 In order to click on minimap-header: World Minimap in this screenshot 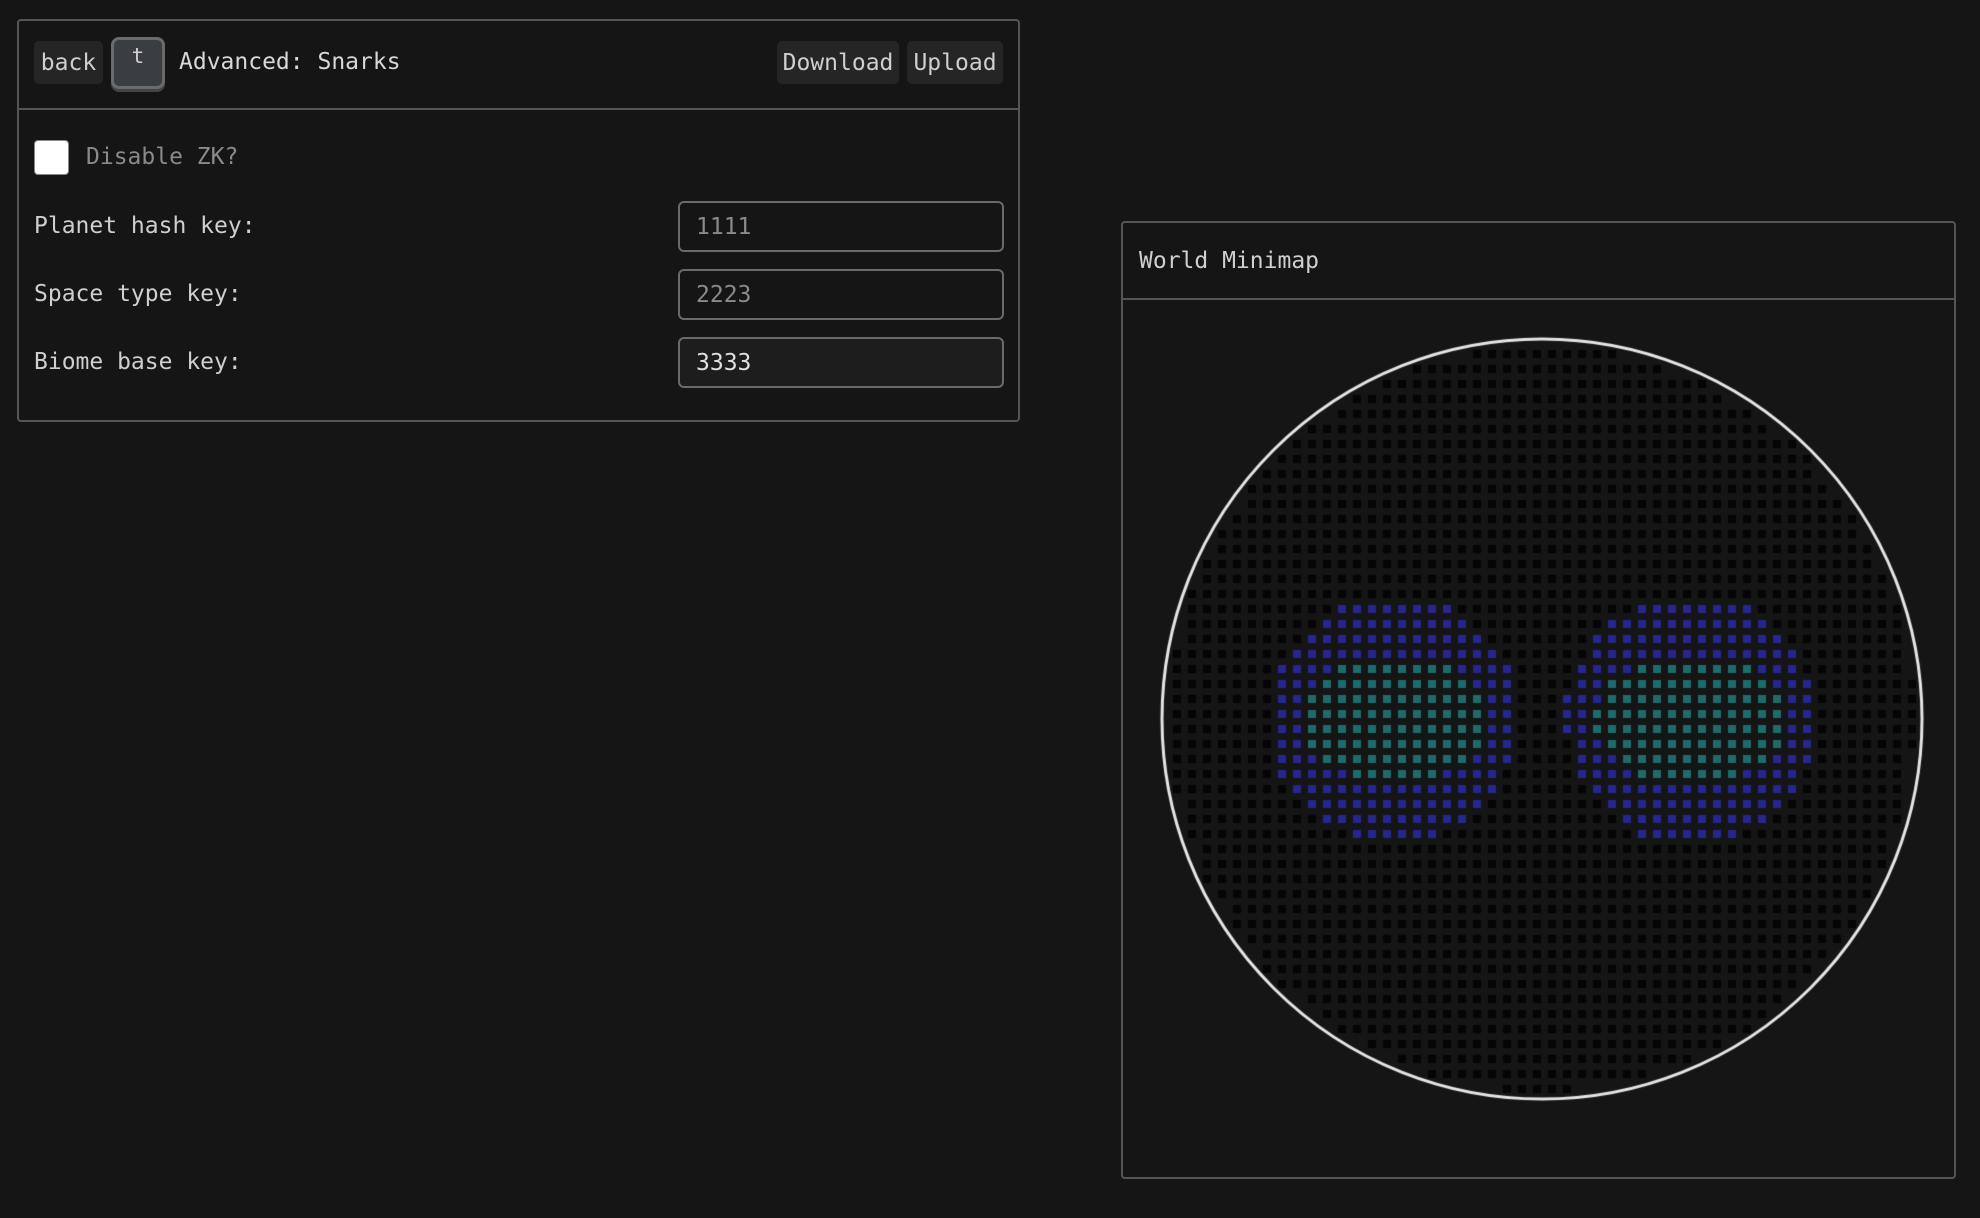, I will do `click(1538, 261)`.